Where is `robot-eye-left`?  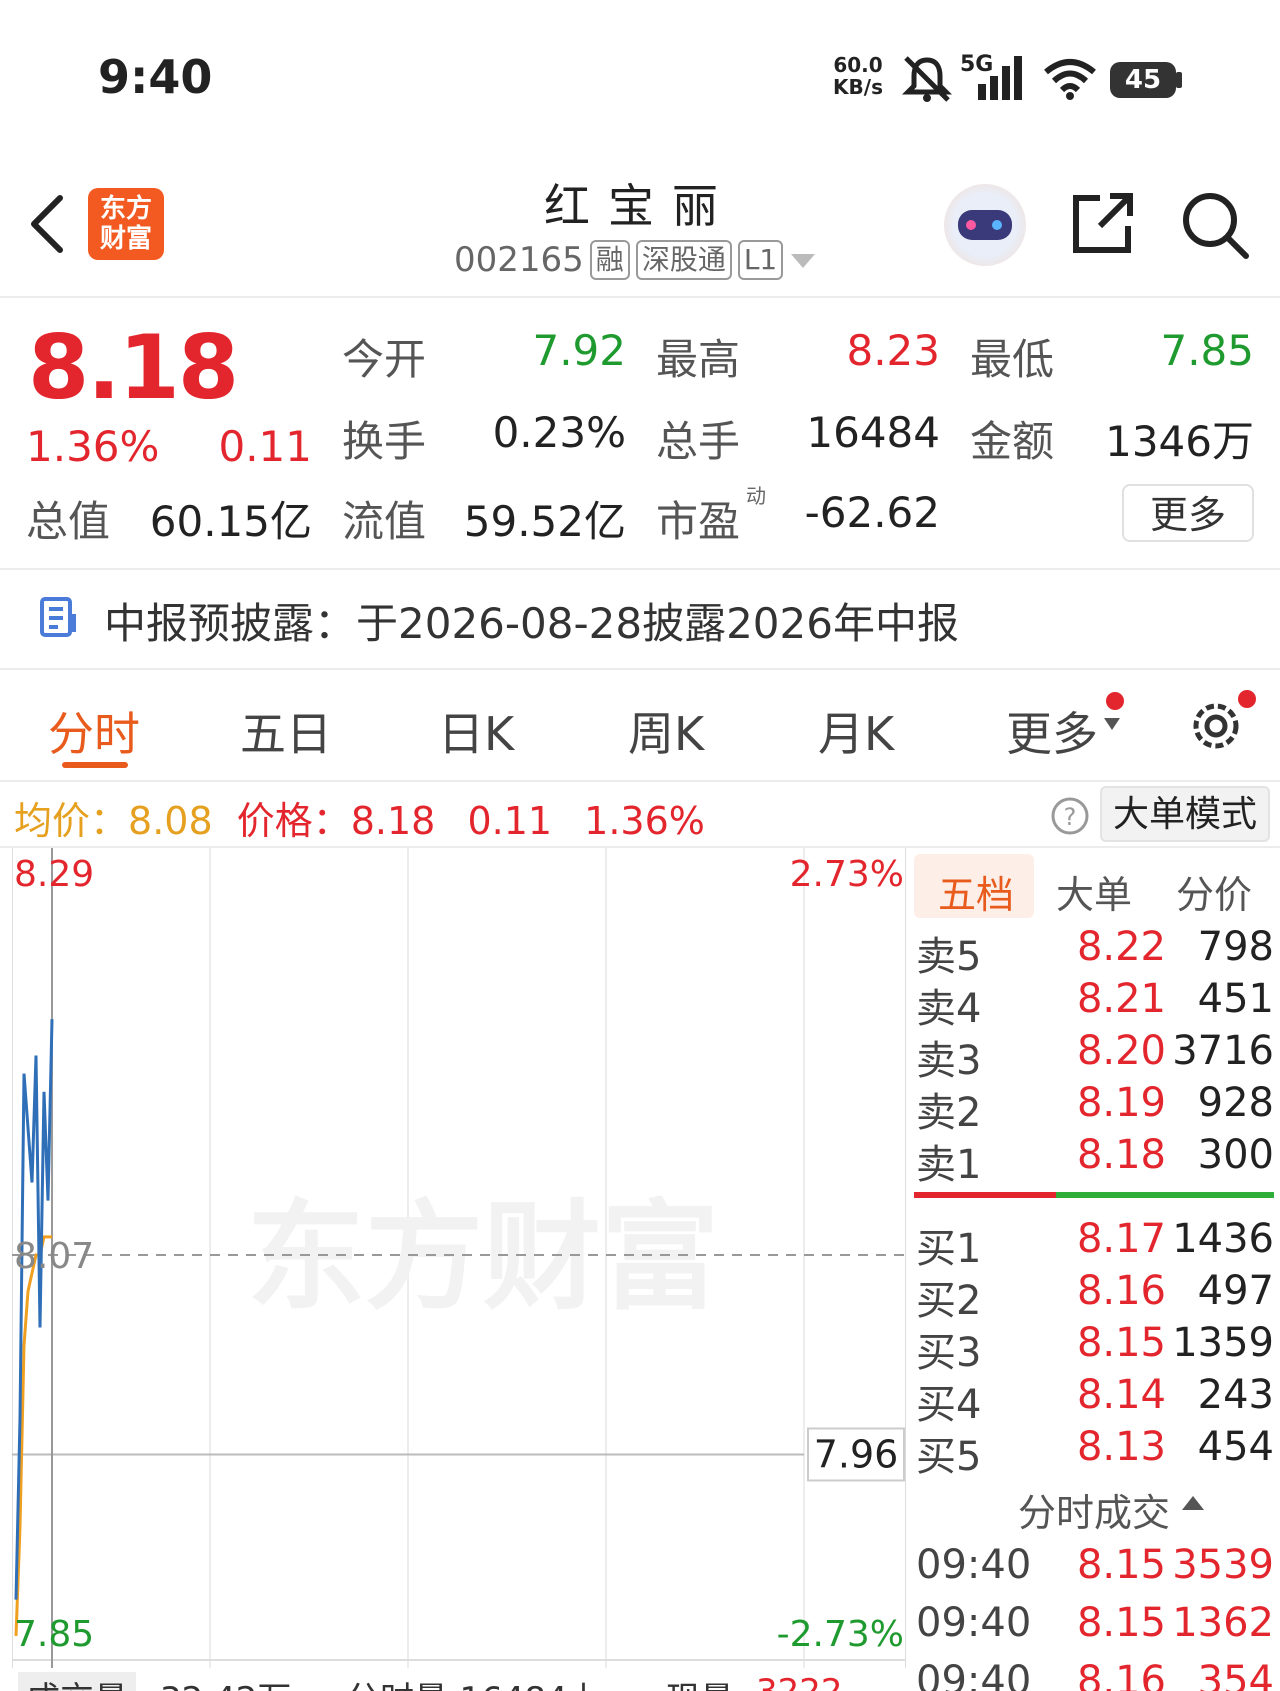 robot-eye-left is located at coordinates (971, 225).